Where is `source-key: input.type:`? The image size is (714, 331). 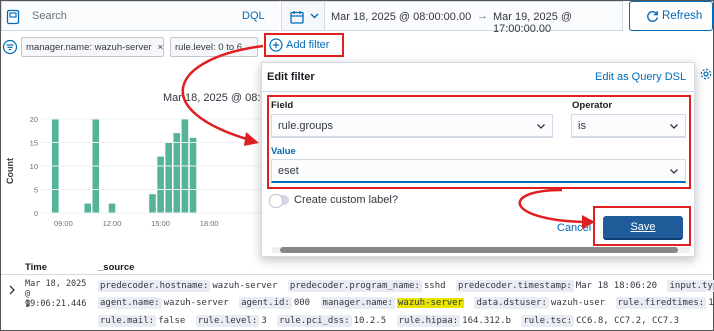
source-key: input.type: is located at coordinates (690, 286).